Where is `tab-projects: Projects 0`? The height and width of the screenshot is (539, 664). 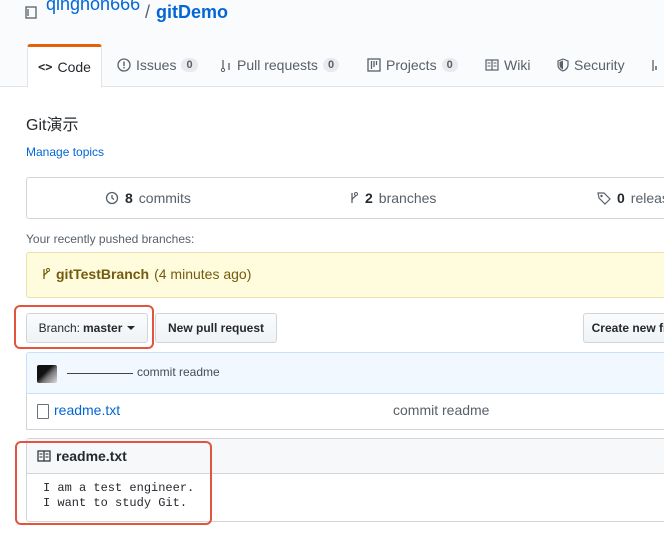
tab-projects: Projects 0 is located at coordinates (412, 65).